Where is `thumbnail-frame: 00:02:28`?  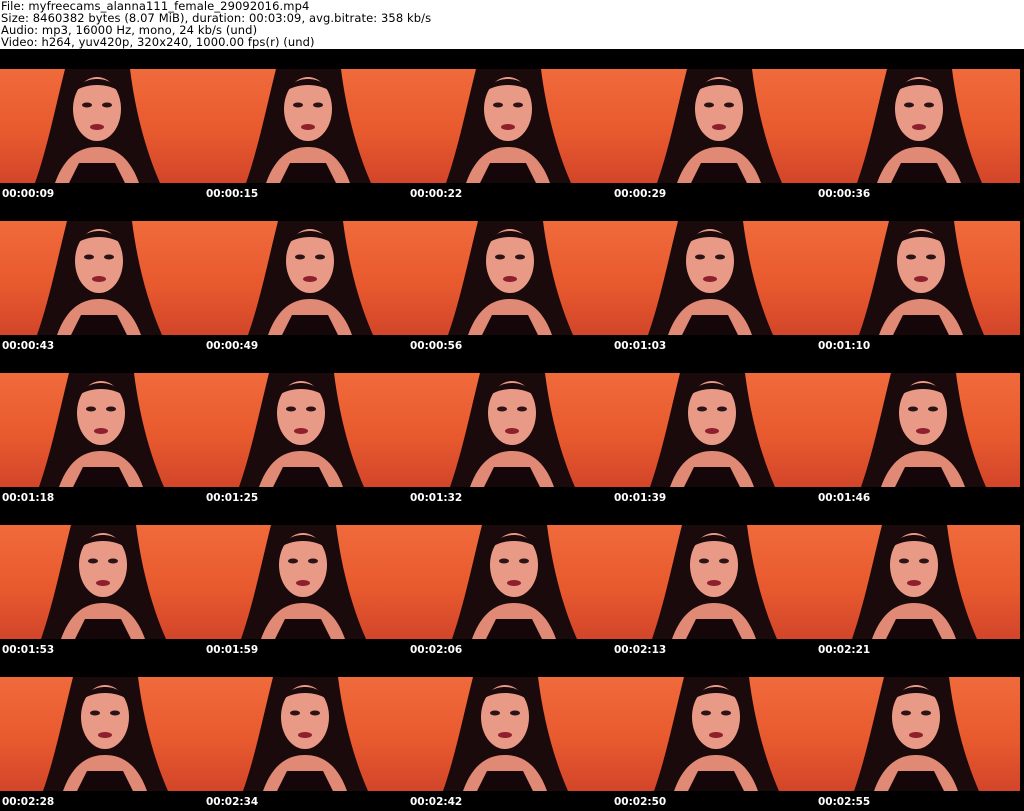
thumbnail-frame: 00:02:28 is located at coordinates (102, 733).